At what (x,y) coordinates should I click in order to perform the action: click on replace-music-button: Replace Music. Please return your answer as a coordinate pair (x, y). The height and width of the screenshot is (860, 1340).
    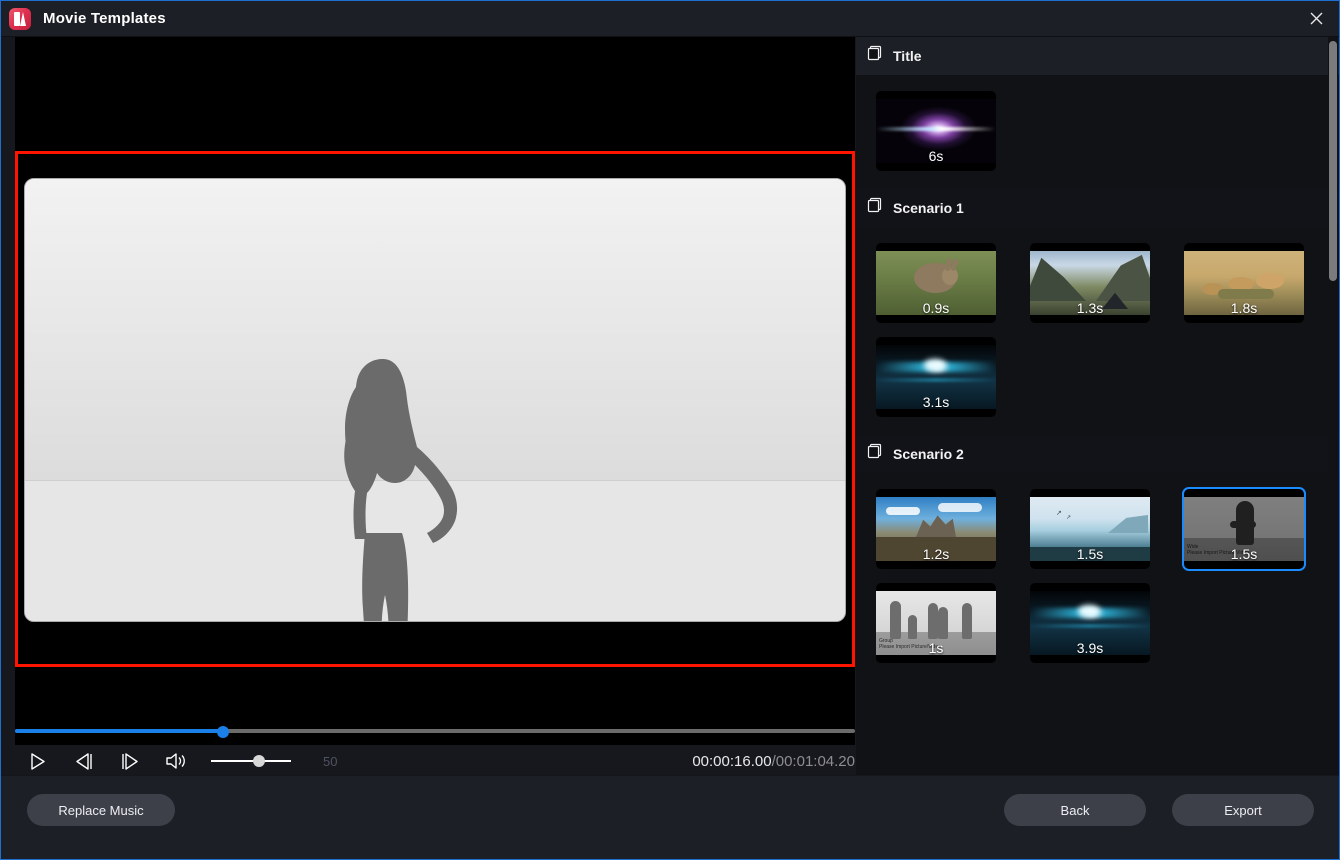
    Looking at the image, I should click on (101, 810).